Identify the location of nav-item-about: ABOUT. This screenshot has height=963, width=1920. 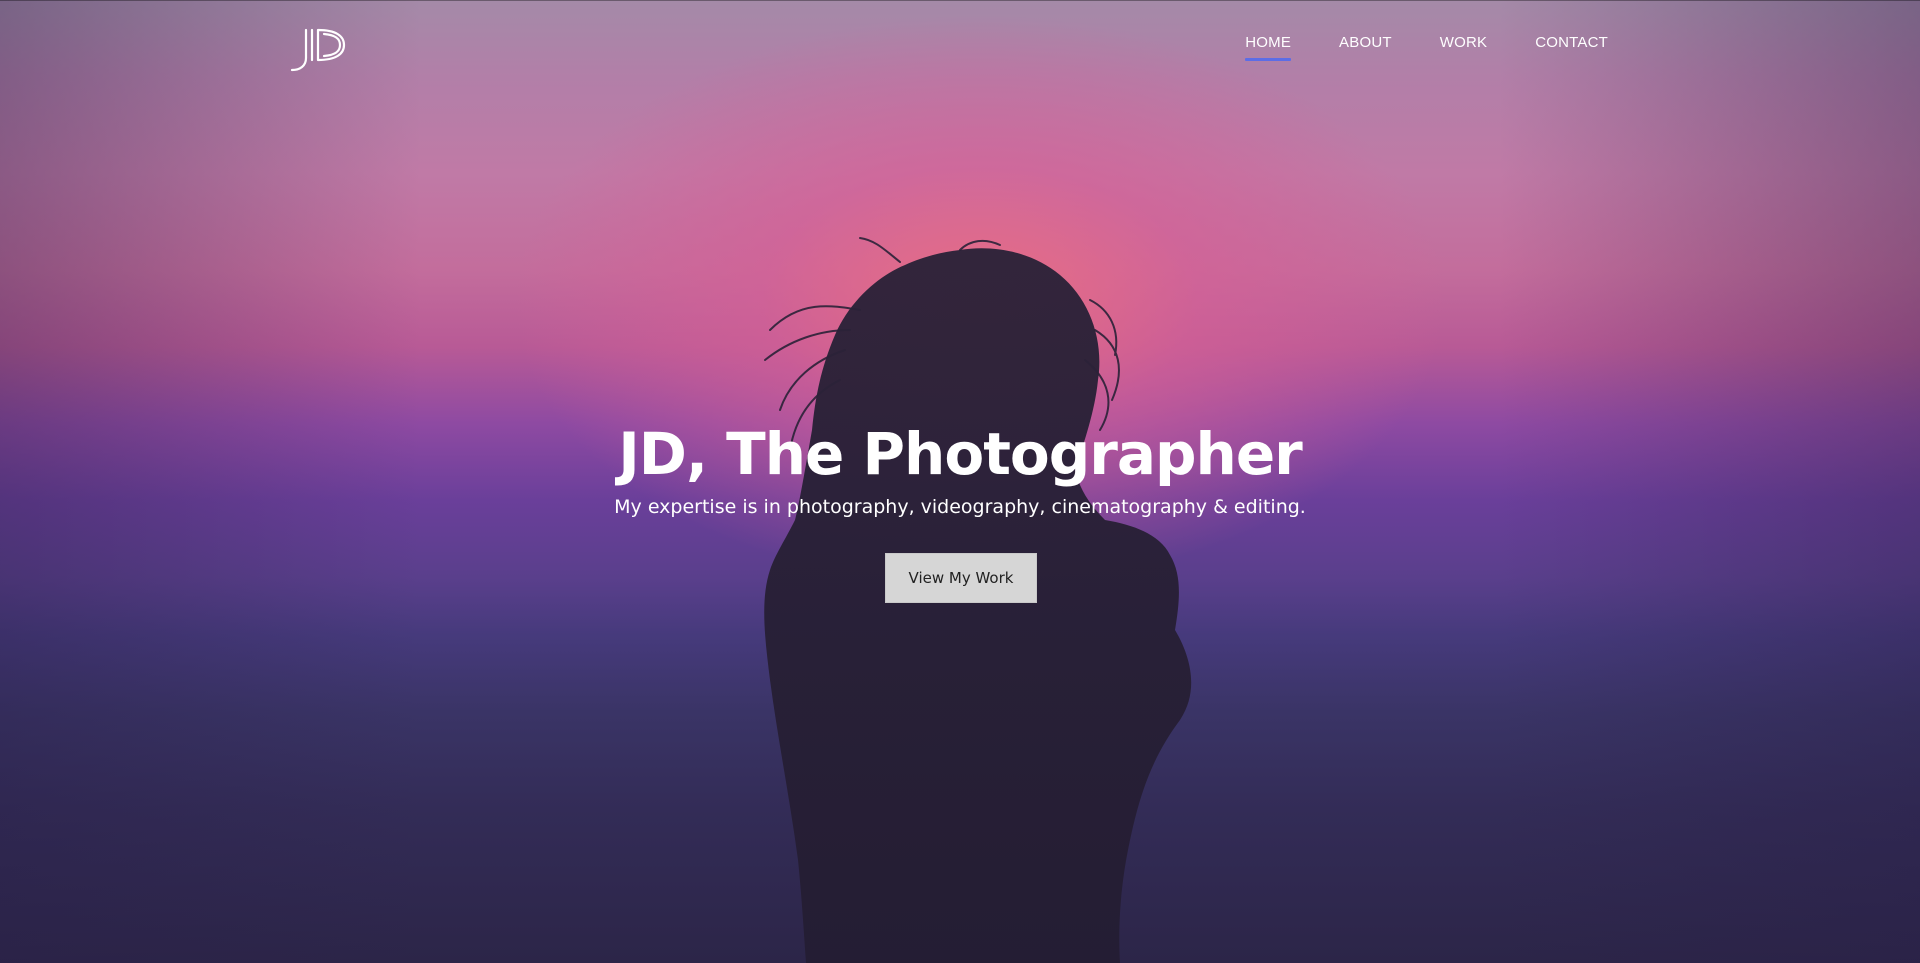
(1365, 46).